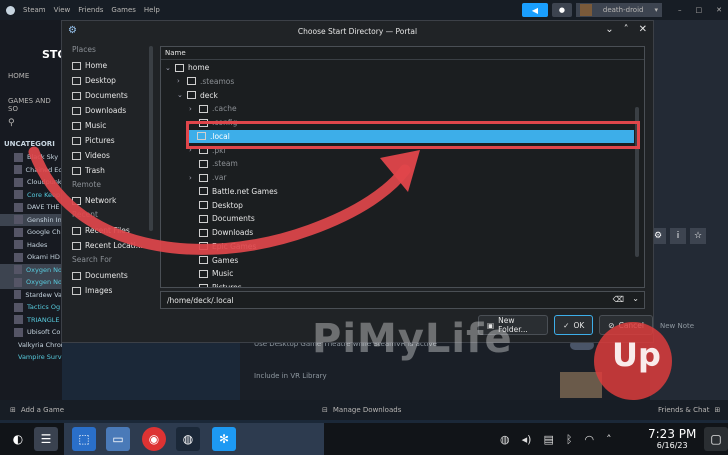 This screenshot has height=455, width=728. Describe the element at coordinates (527, 439) in the screenshot. I see `volume-icon: ◂)` at that location.